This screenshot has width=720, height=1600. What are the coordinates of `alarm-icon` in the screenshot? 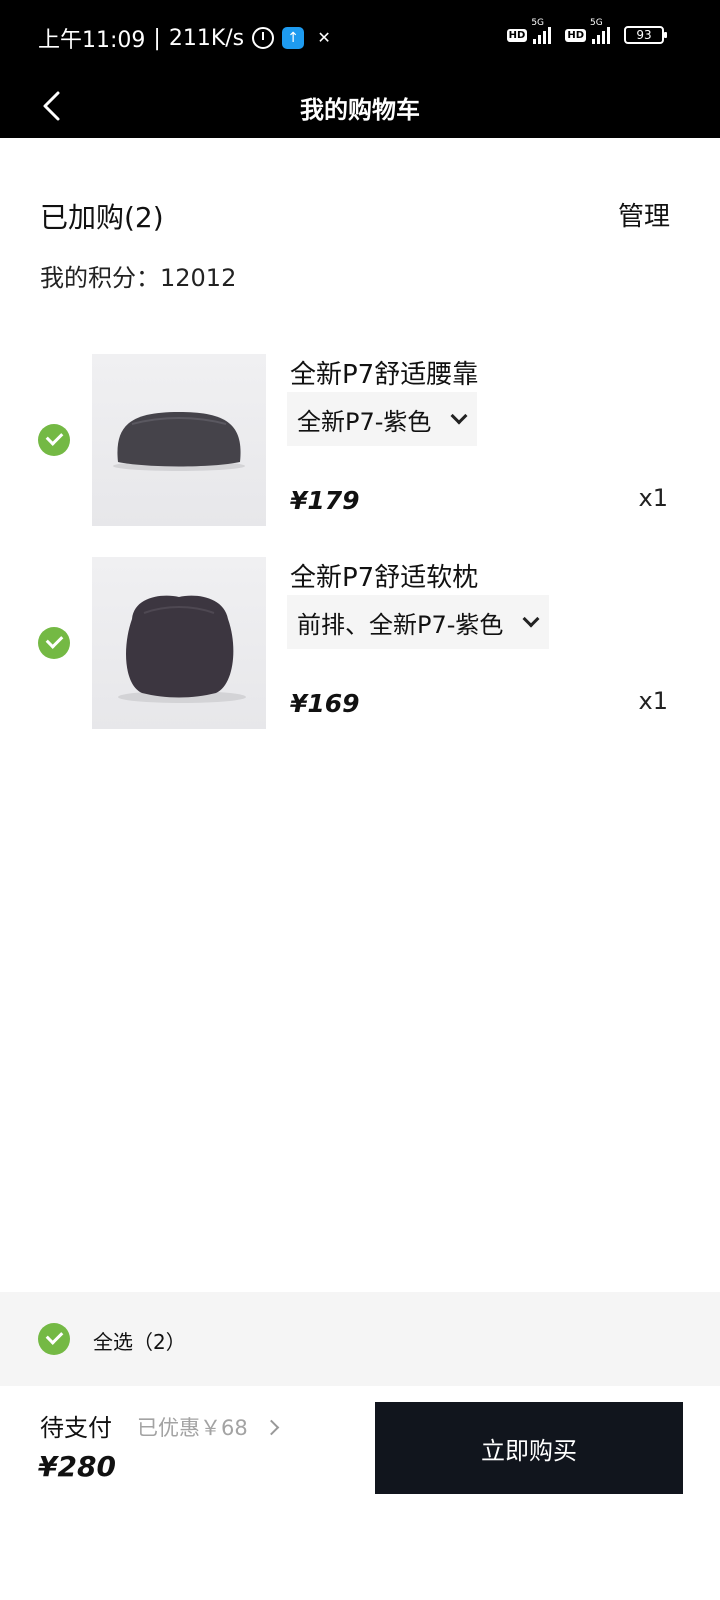 It's located at (263, 38).